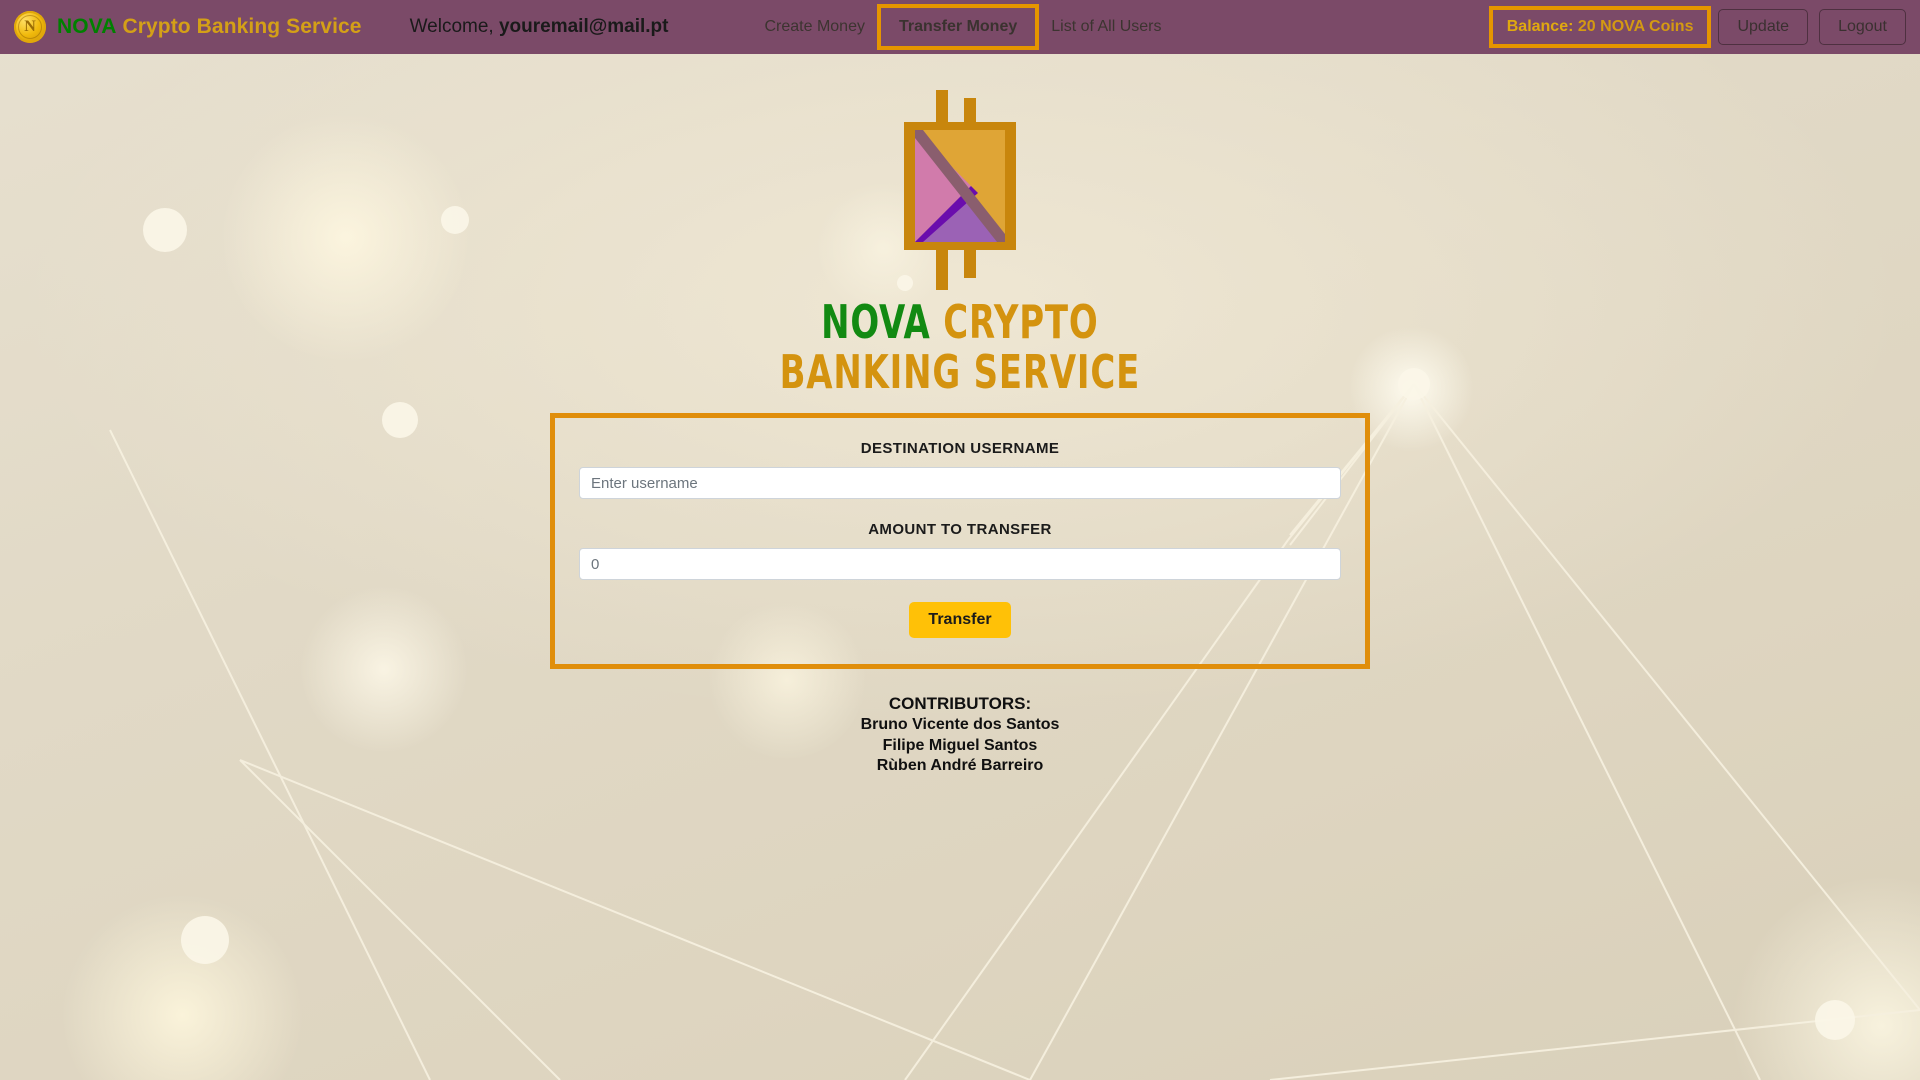 This screenshot has height=1080, width=1920. Describe the element at coordinates (454, 26) in the screenshot. I see `welcome-prefix: Welcome,` at that location.